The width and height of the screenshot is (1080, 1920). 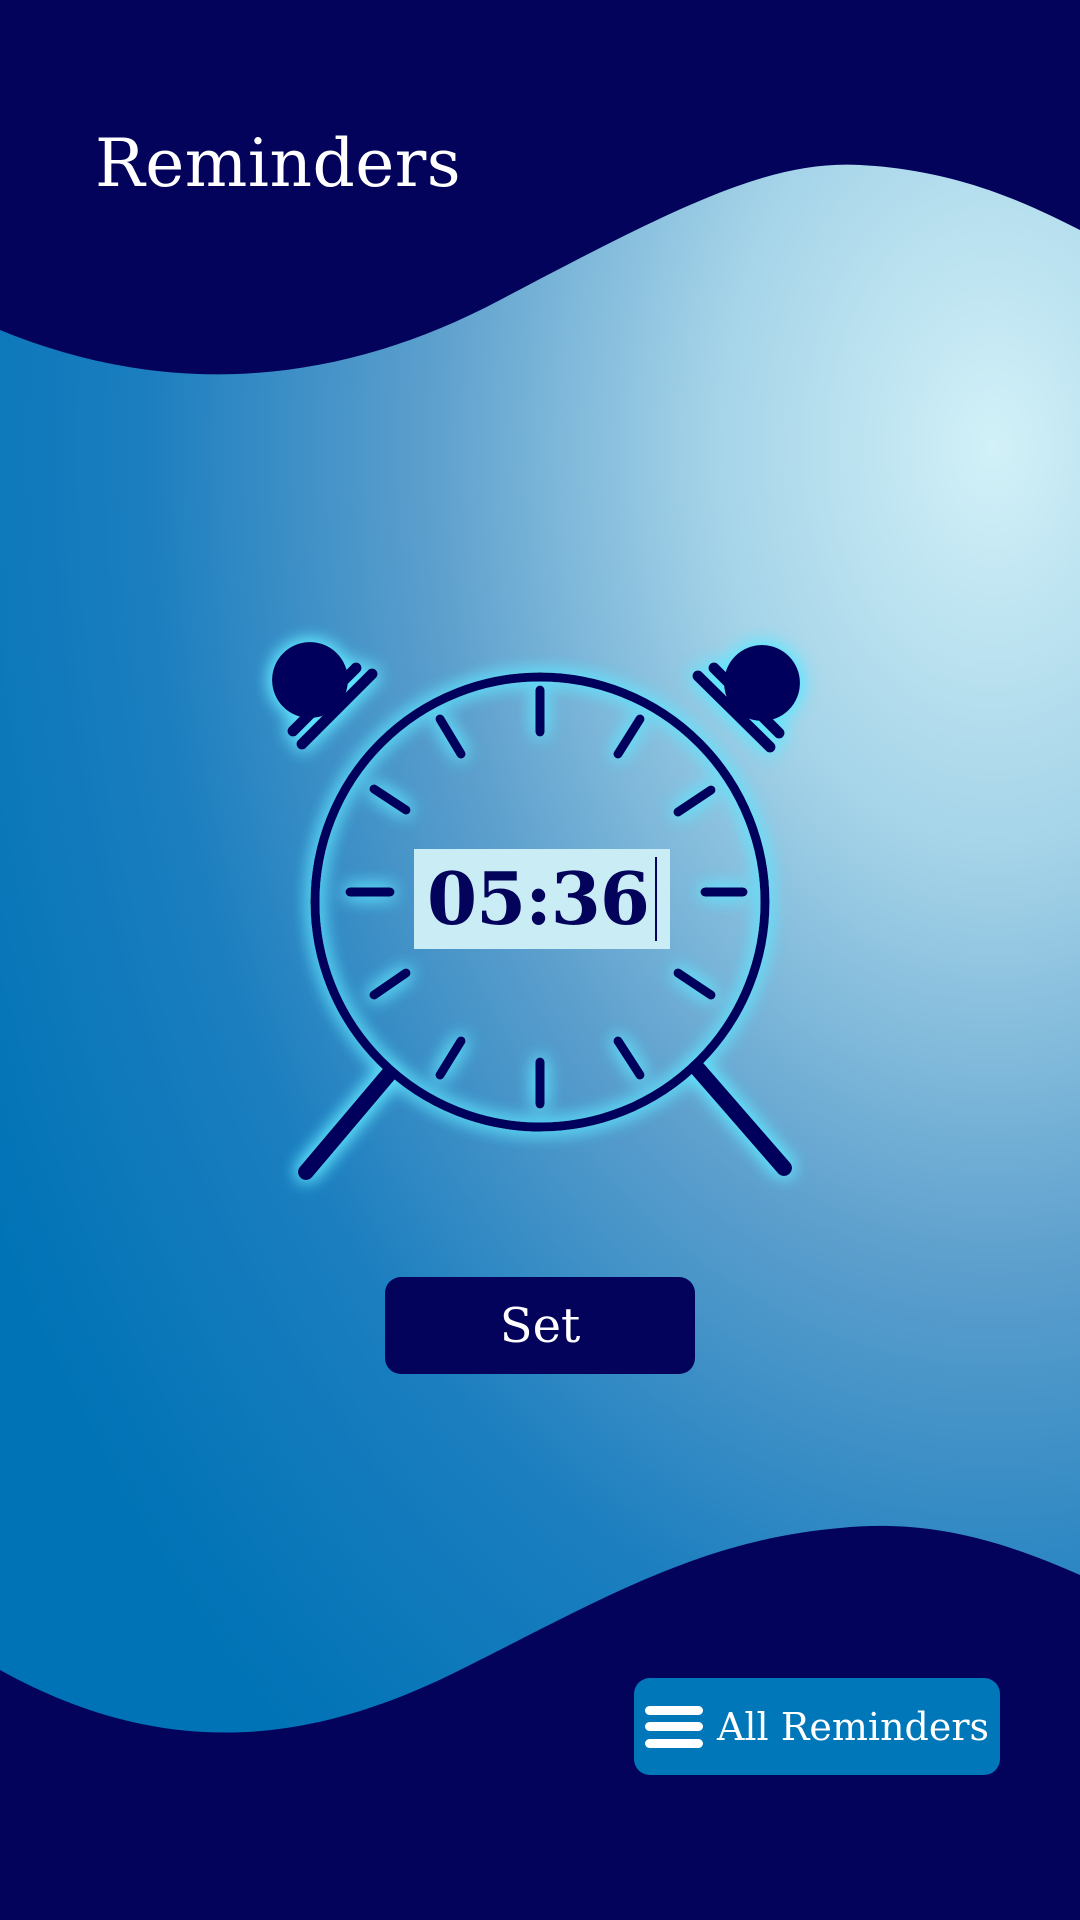 I want to click on bell-right-icon, so click(x=746, y=699).